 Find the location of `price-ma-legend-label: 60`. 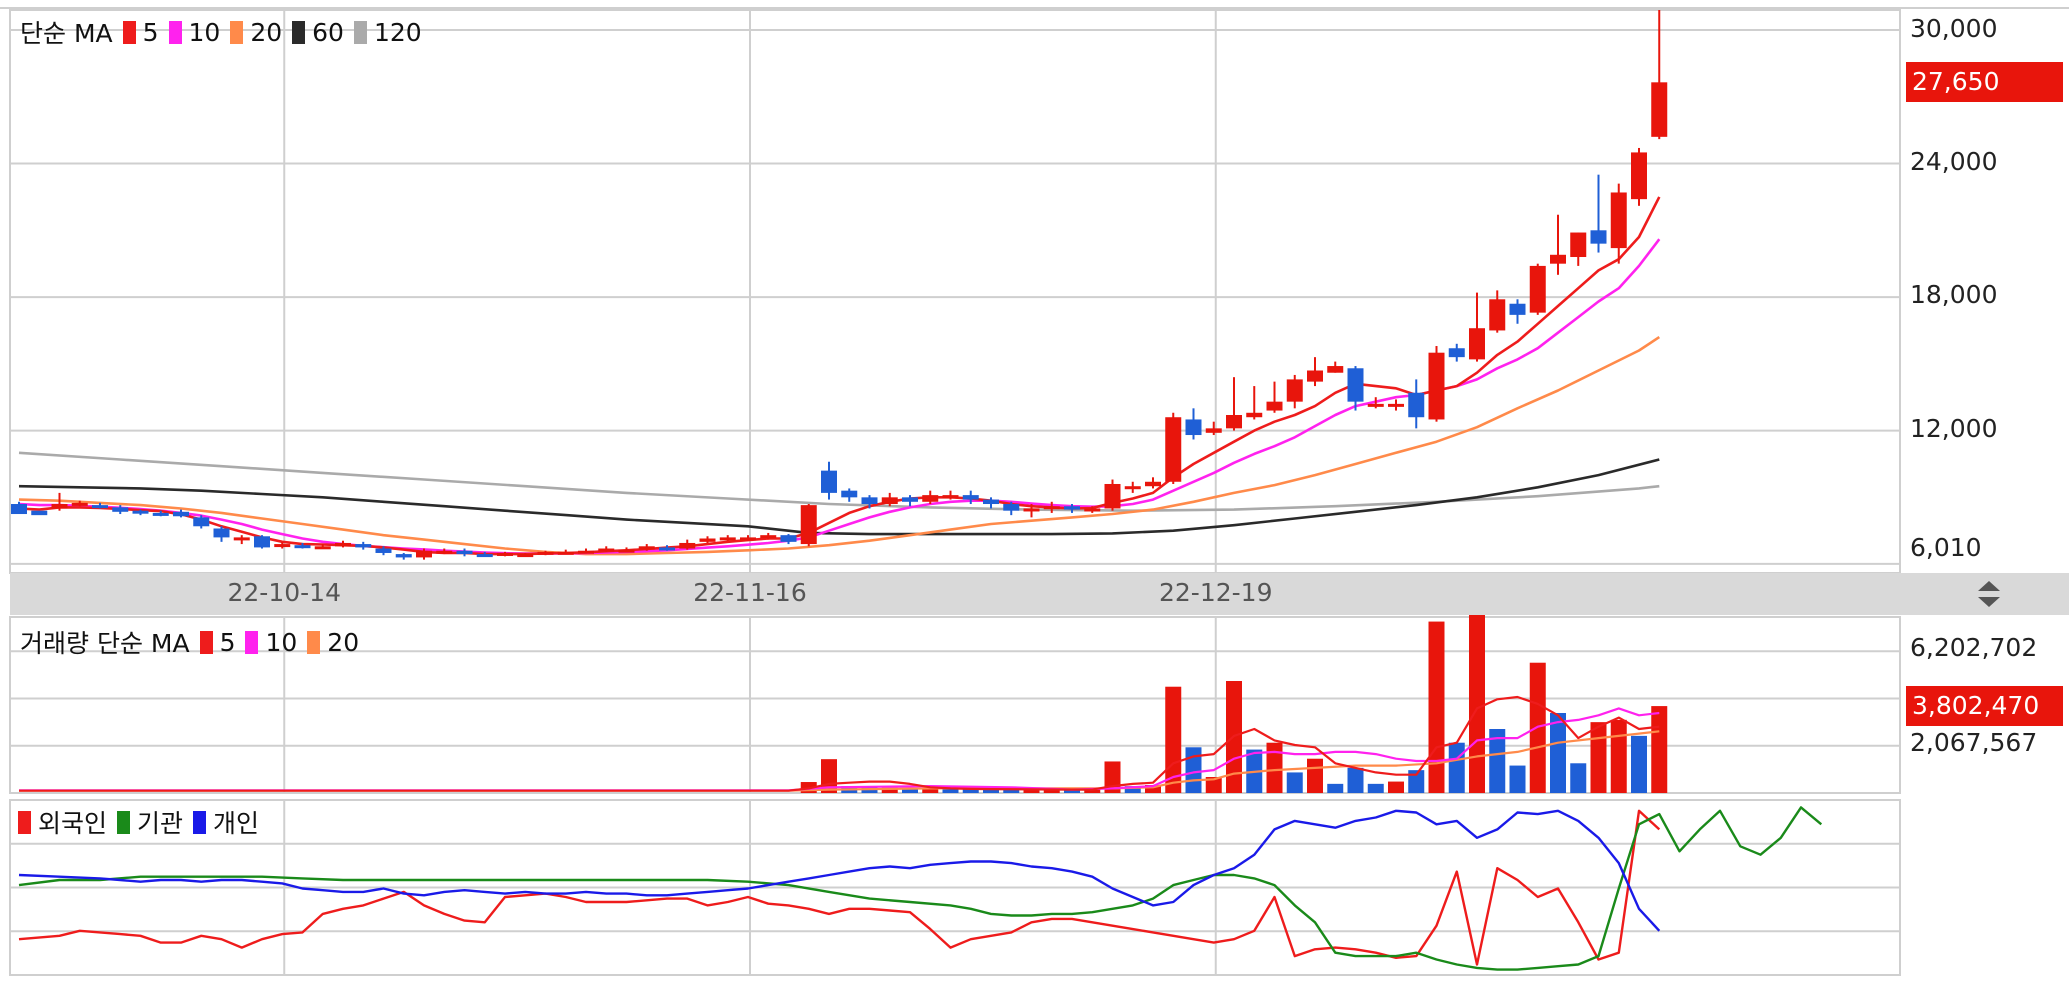

price-ma-legend-label: 60 is located at coordinates (328, 32).